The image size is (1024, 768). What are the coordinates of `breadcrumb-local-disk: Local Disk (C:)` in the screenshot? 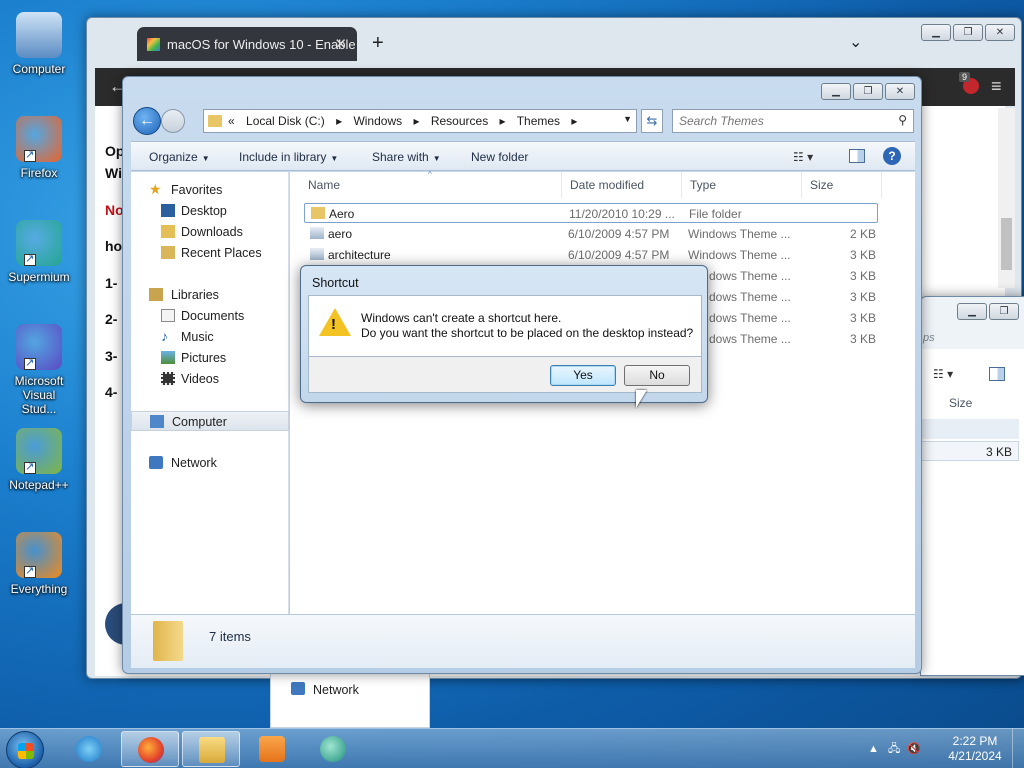 It's located at (285, 121).